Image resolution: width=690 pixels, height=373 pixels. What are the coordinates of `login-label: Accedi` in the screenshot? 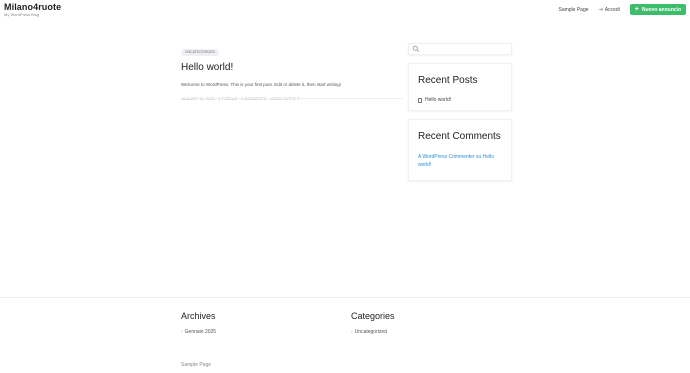 It's located at (612, 9).